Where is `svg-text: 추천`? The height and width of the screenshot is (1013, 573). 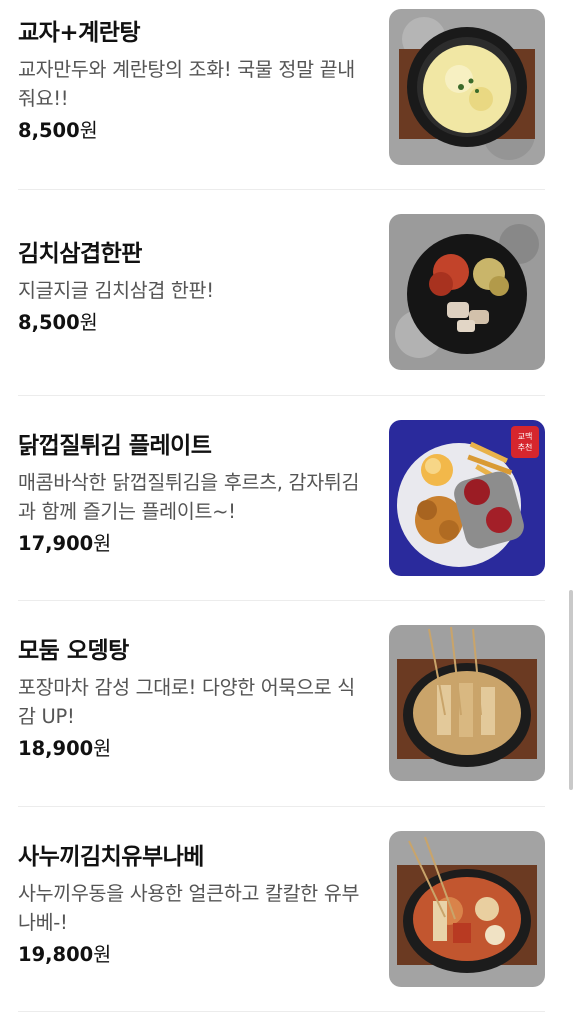 svg-text: 추천 is located at coordinates (525, 447).